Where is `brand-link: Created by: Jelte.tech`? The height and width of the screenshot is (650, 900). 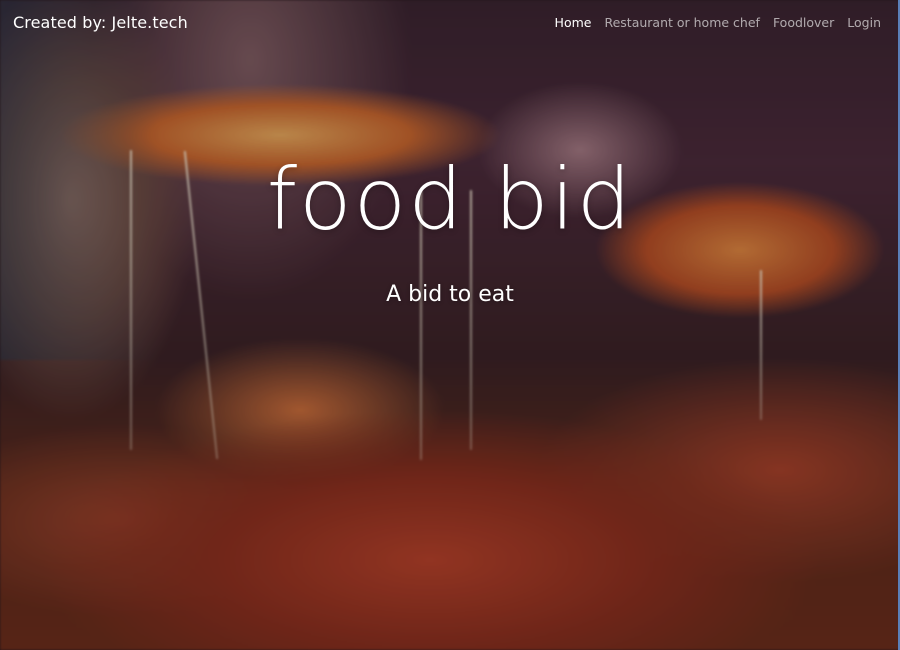
brand-link: Created by: Jelte.tech is located at coordinates (100, 22).